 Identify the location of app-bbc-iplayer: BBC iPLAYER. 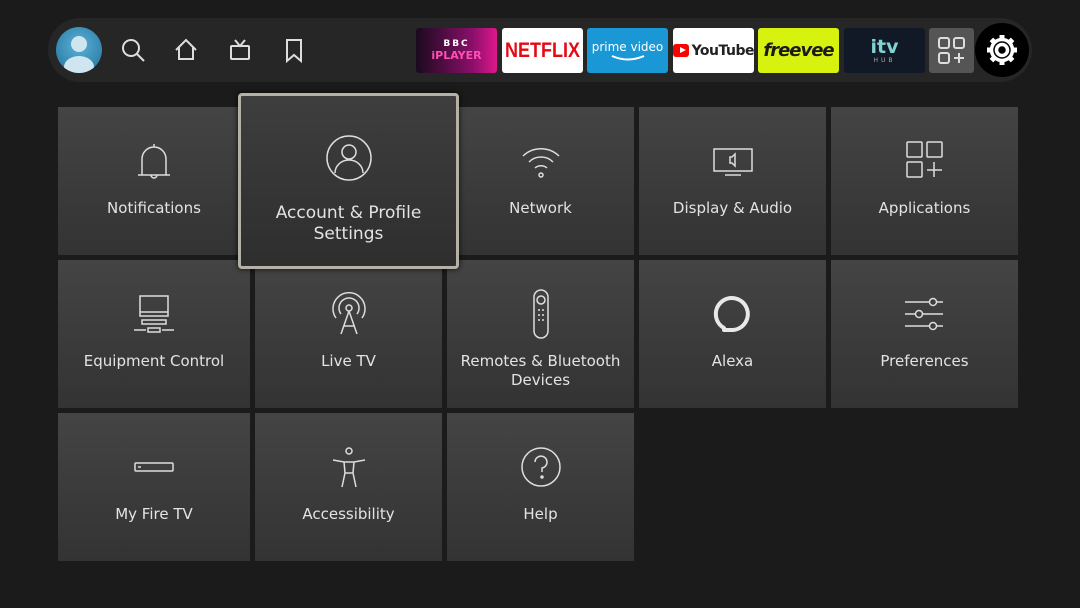
(456, 50).